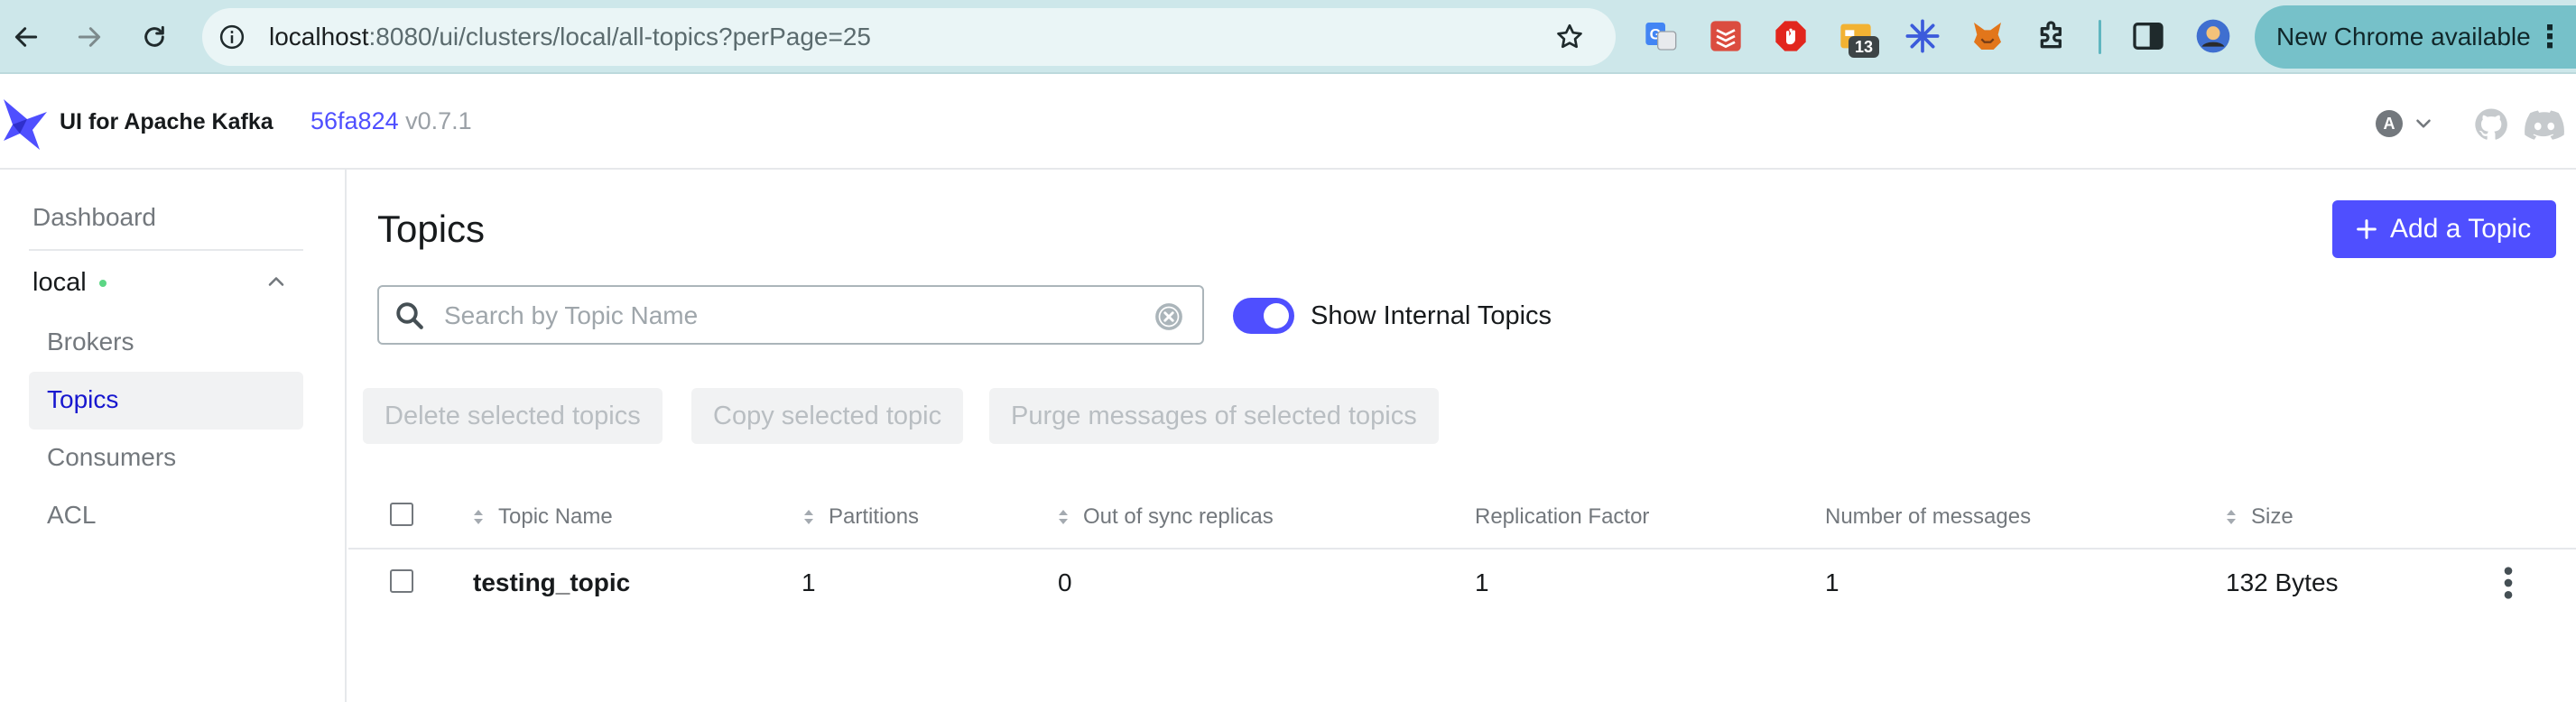  What do you see at coordinates (1482, 582) in the screenshot?
I see `cell-replication-factor: 1` at bounding box center [1482, 582].